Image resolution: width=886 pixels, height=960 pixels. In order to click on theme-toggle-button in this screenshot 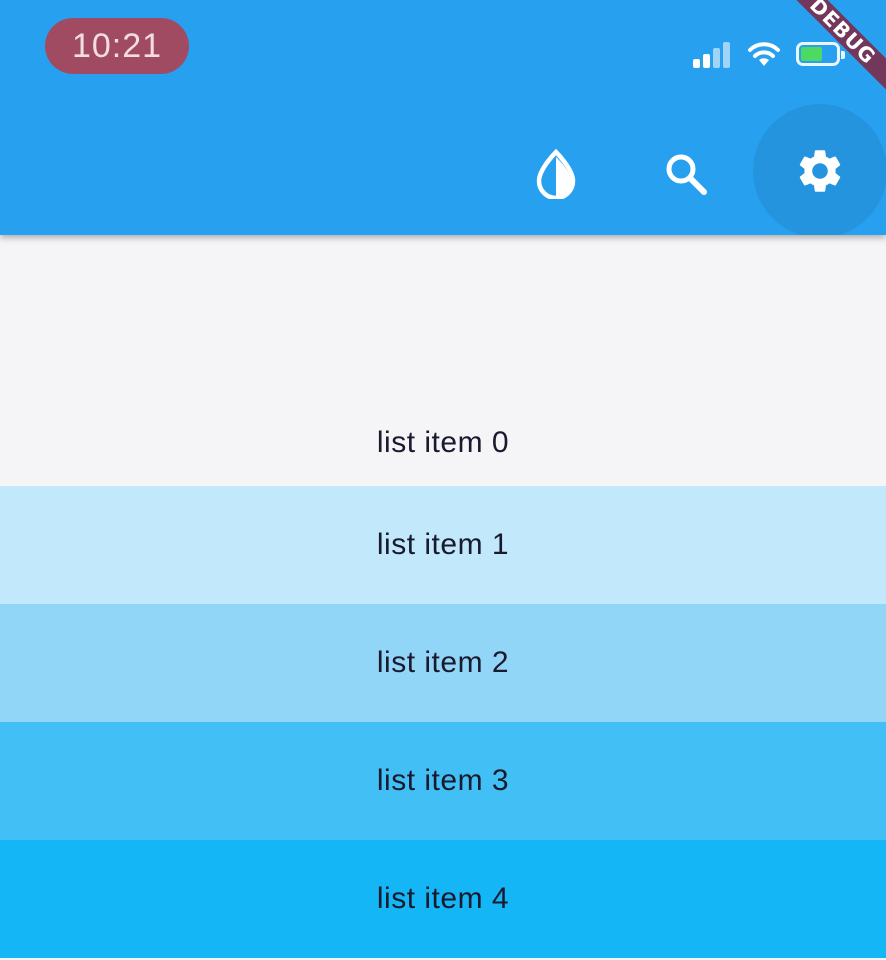, I will do `click(556, 174)`.